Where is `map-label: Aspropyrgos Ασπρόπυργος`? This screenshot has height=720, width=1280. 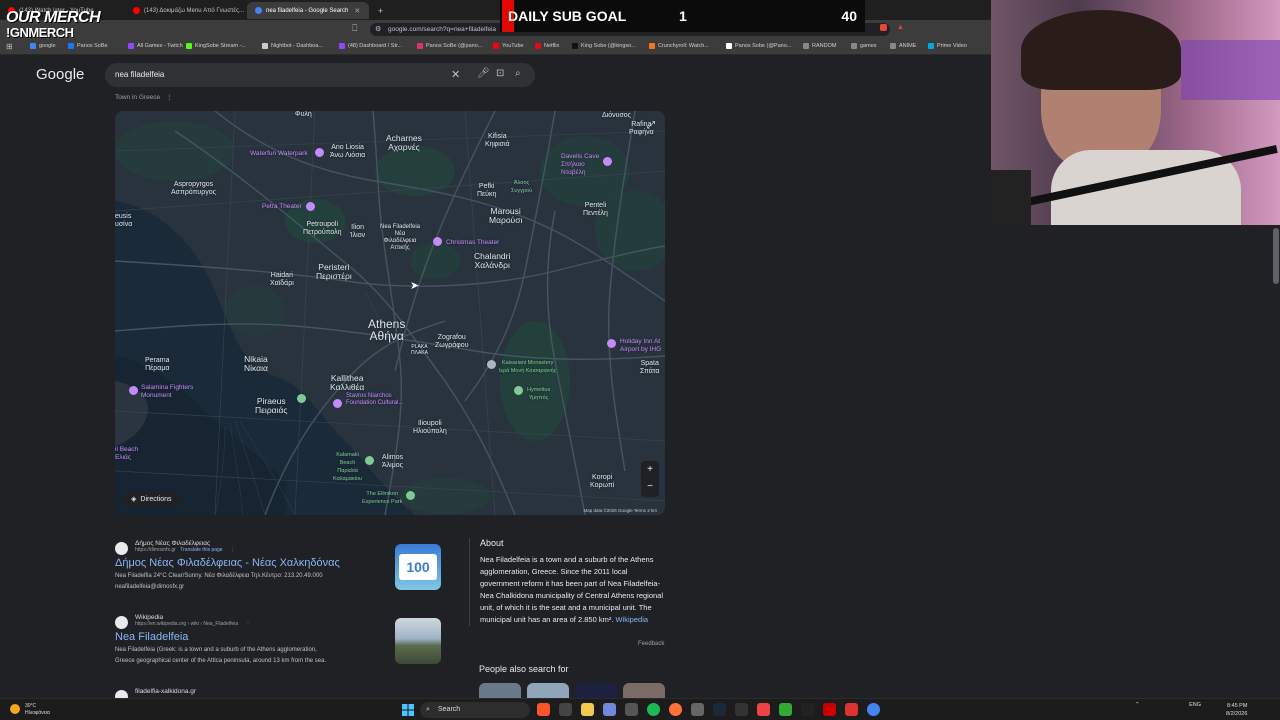
map-label: Aspropyrgos Ασπρόπυργος is located at coordinates (194, 188).